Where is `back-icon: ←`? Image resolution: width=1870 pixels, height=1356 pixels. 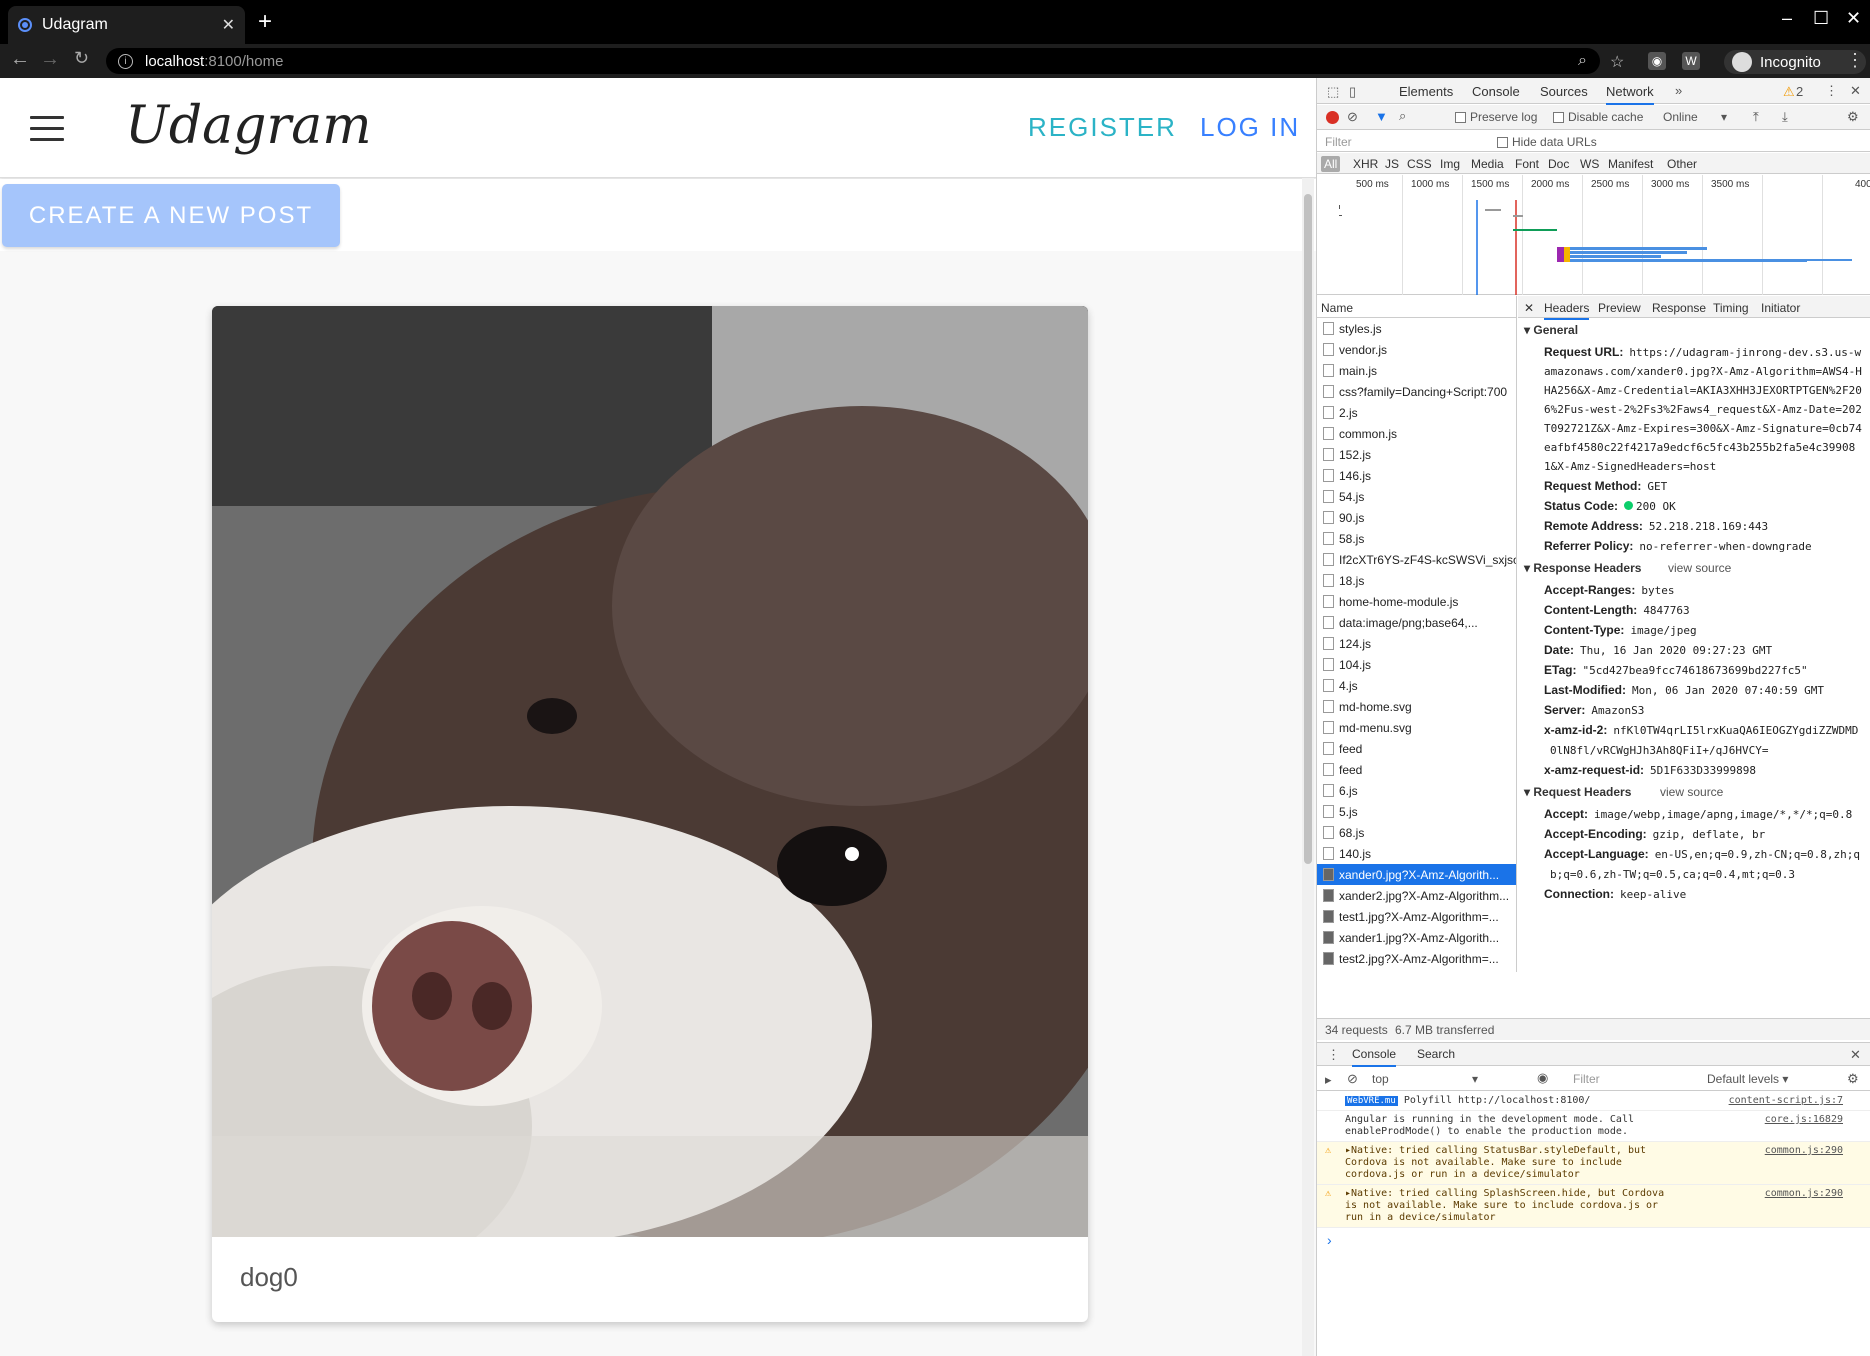
back-icon: ← is located at coordinates (20, 59).